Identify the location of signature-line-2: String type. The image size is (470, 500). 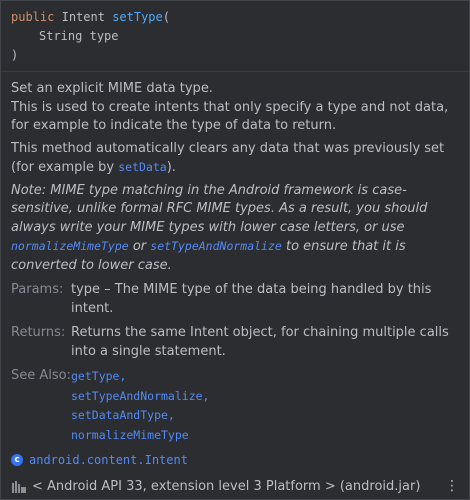
(235, 36).